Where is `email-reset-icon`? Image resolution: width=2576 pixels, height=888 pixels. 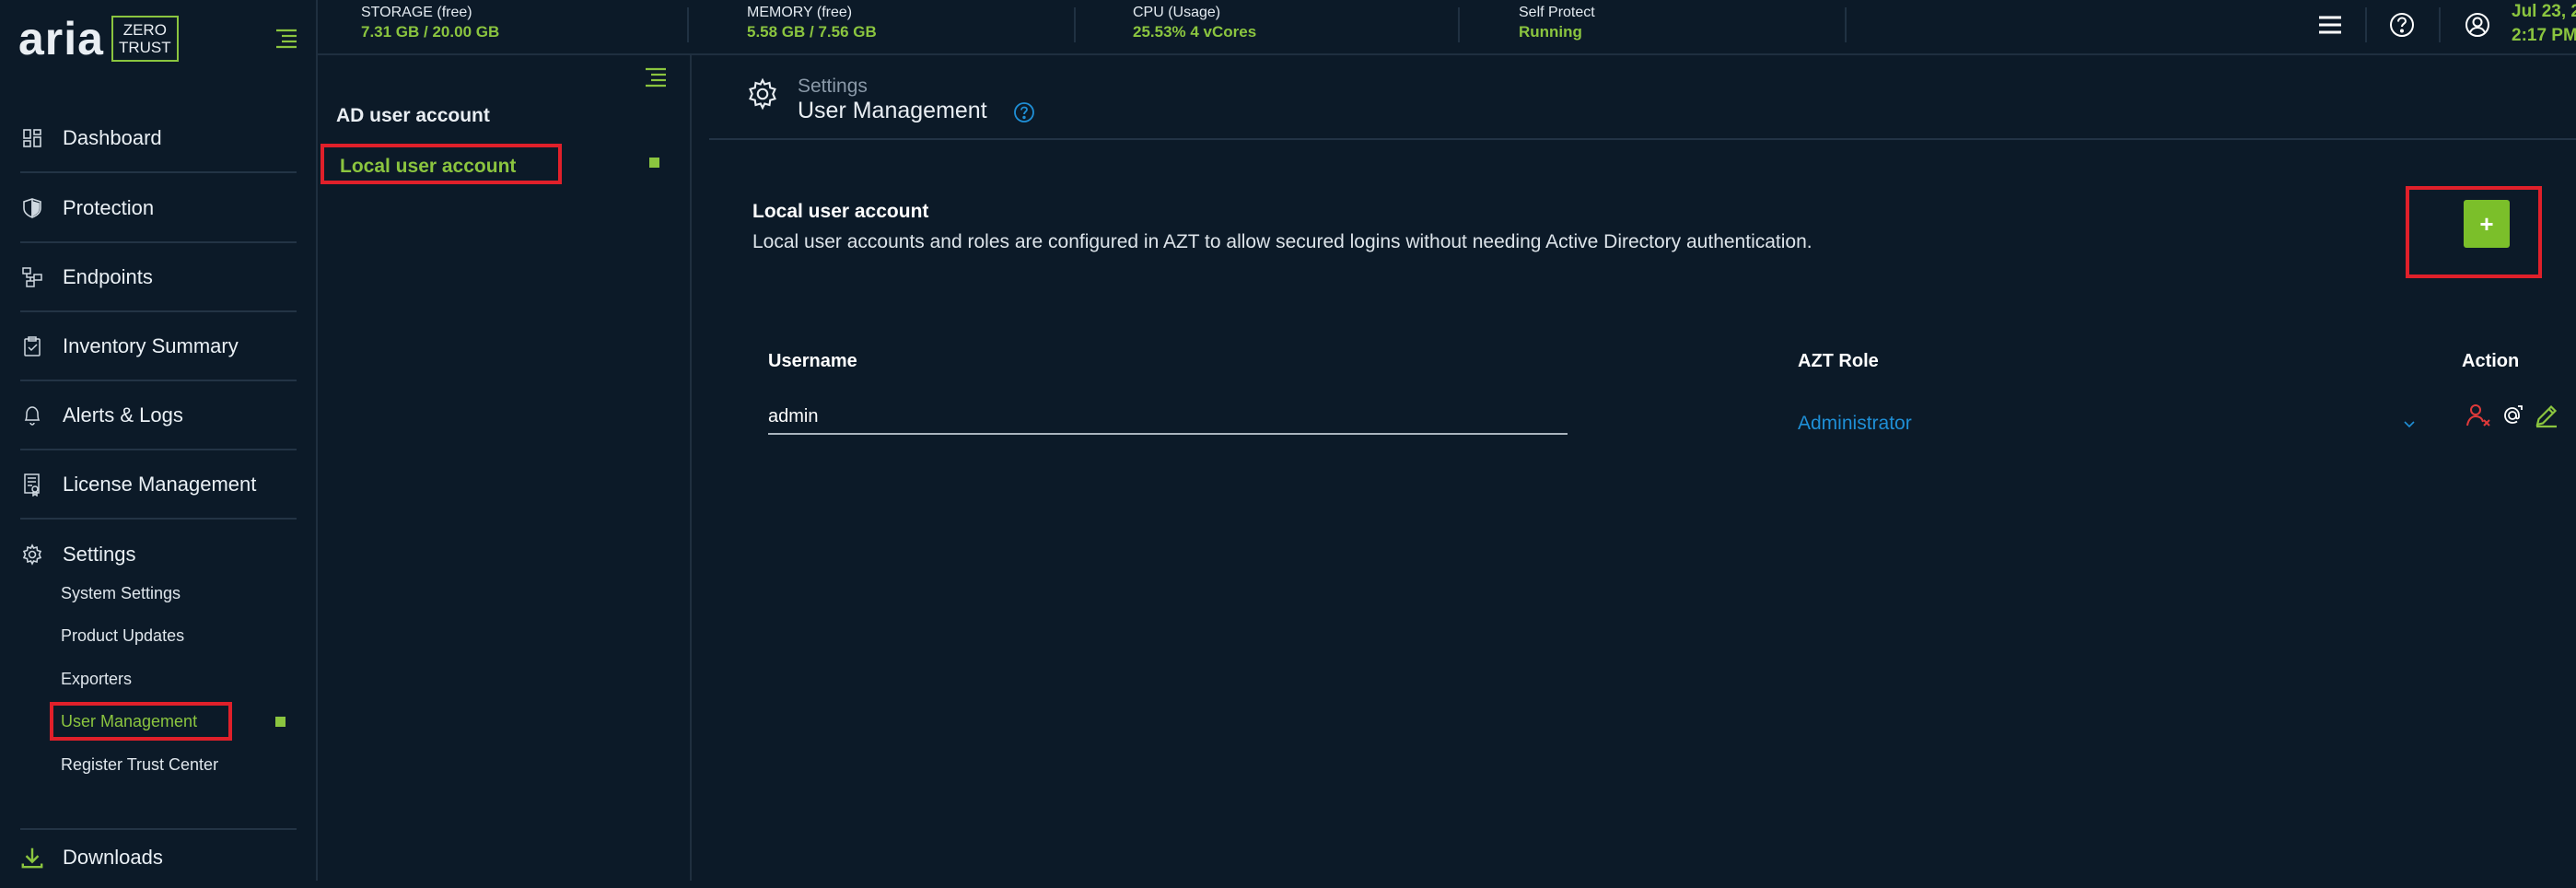 email-reset-icon is located at coordinates (2513, 415).